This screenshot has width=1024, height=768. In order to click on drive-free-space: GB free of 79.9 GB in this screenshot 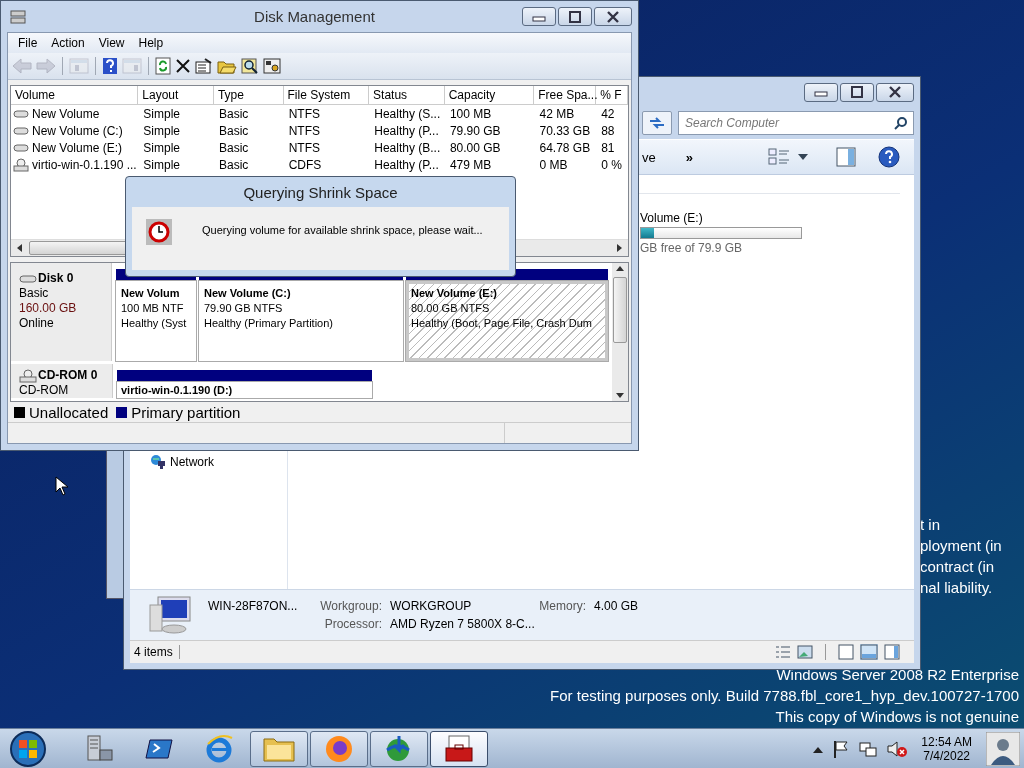, I will do `click(692, 248)`.